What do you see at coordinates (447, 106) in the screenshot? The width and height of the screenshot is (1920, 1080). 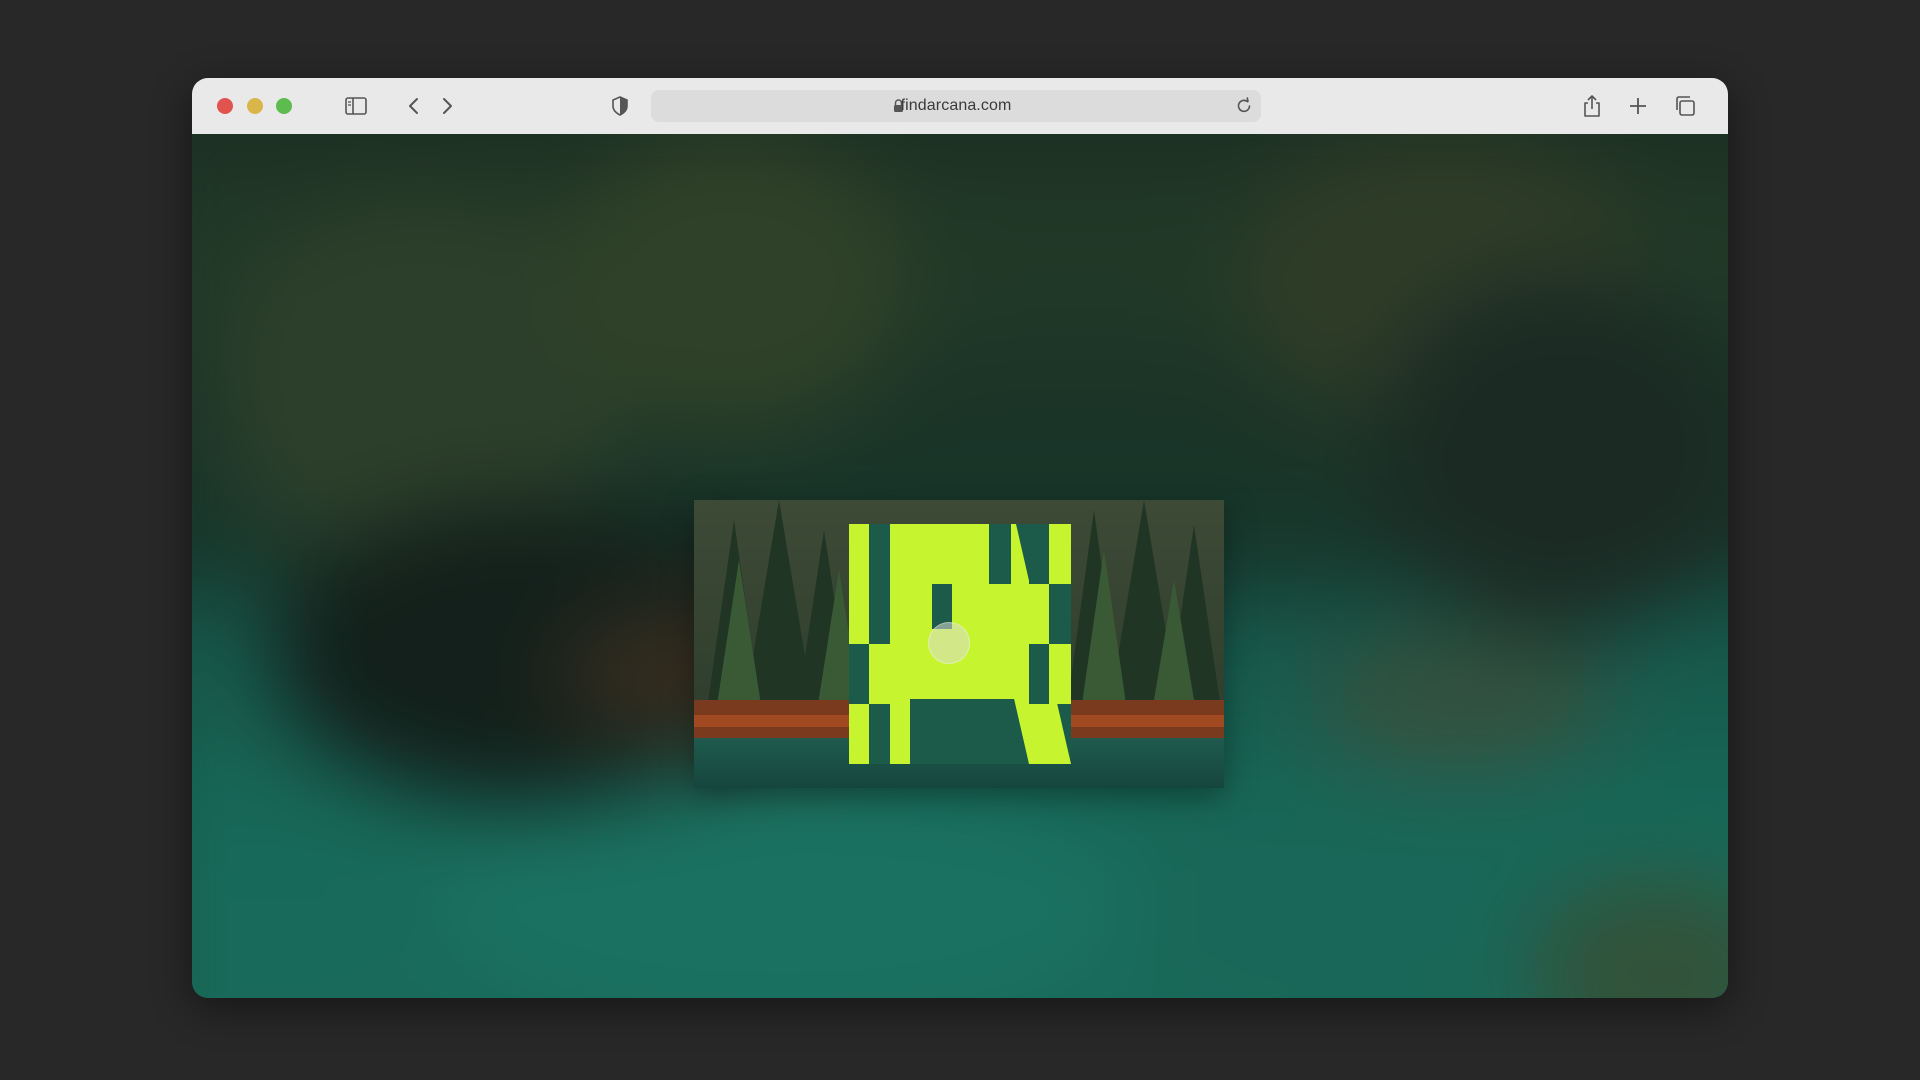 I see `chevron-right-icon` at bounding box center [447, 106].